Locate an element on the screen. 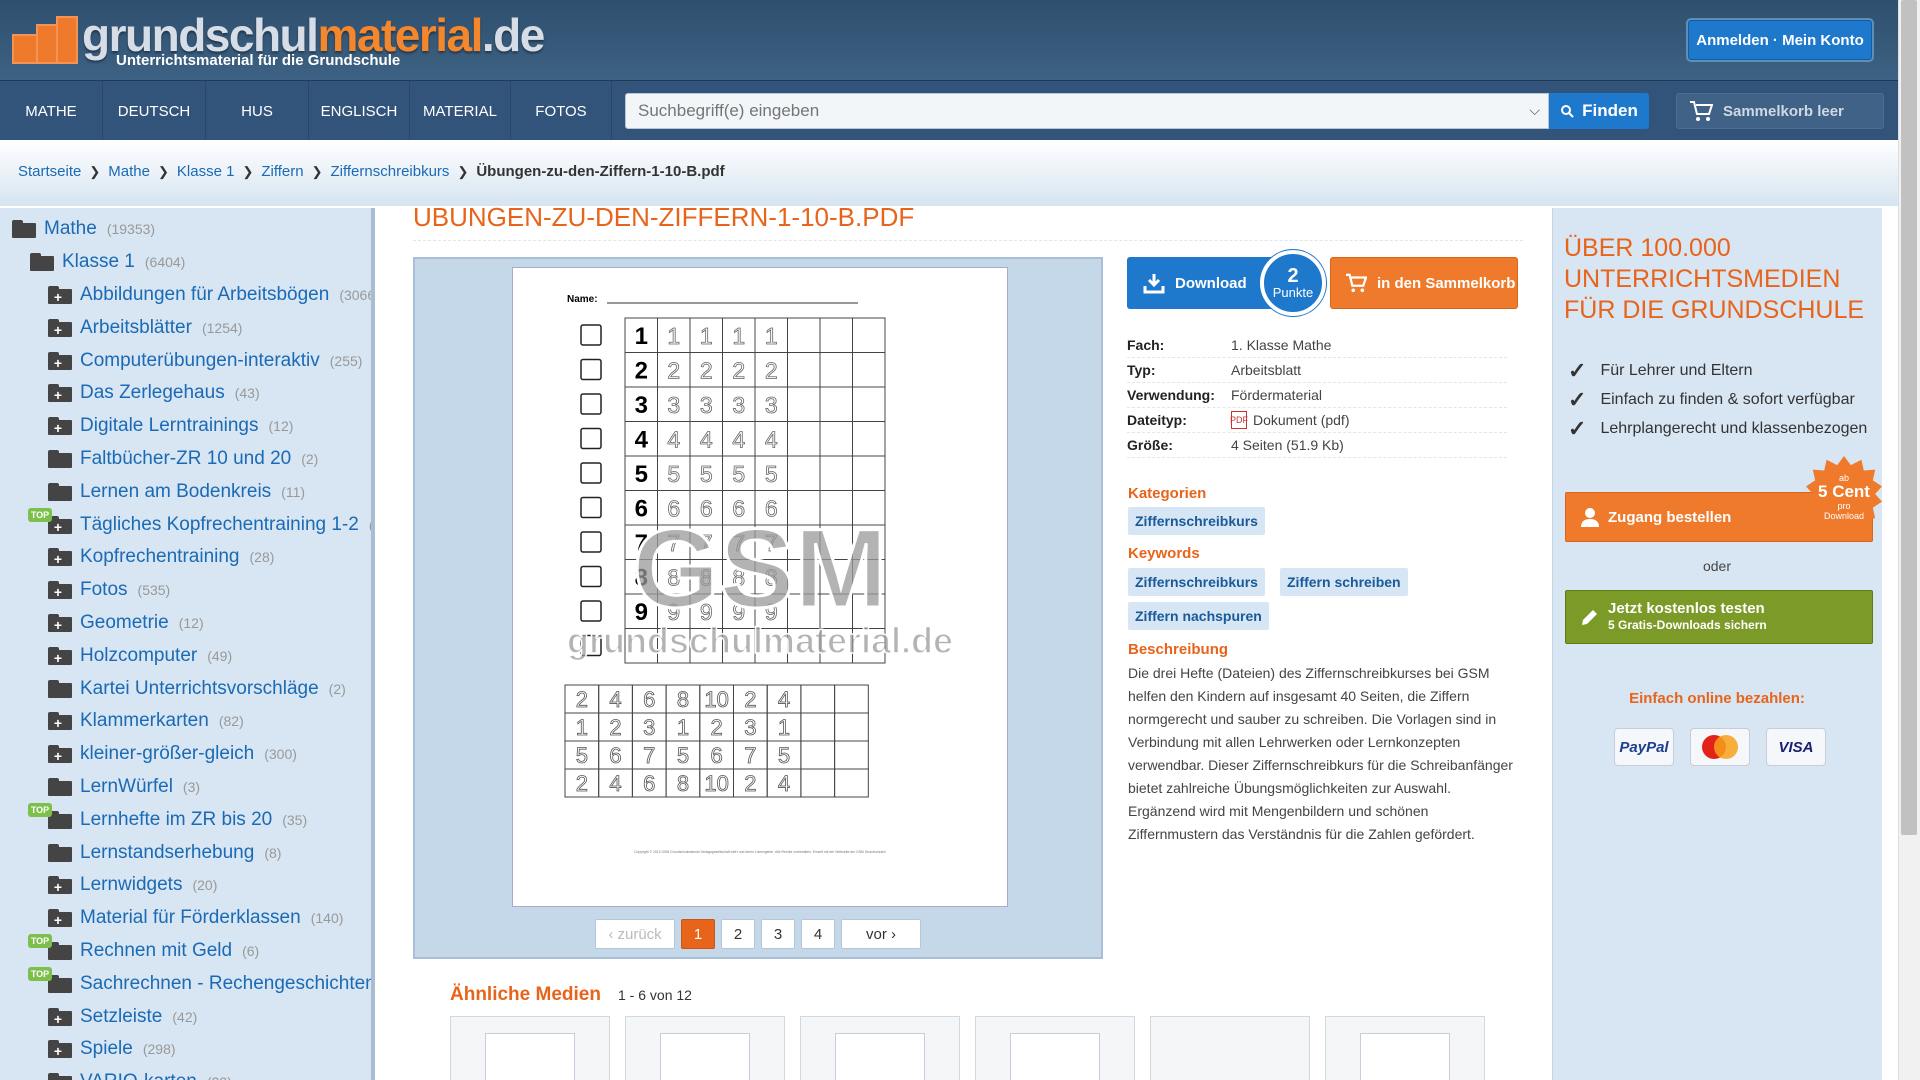 The image size is (1920, 1080). nav-item-mathe: MATHE is located at coordinates (51, 111).